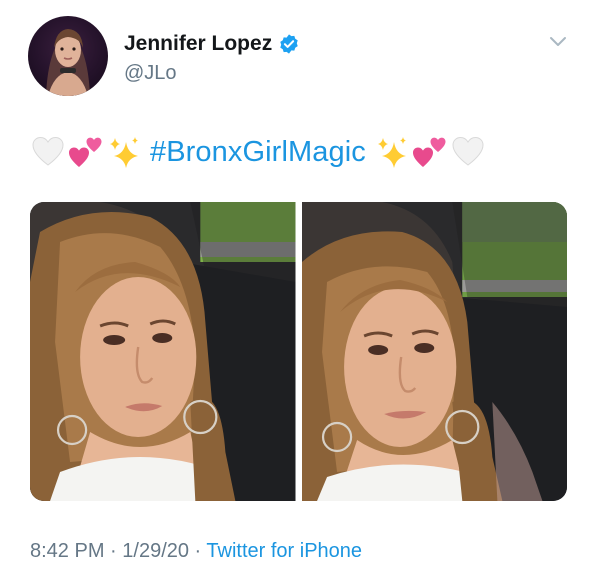 The image size is (595, 578). What do you see at coordinates (68, 56) in the screenshot?
I see `avatar` at bounding box center [68, 56].